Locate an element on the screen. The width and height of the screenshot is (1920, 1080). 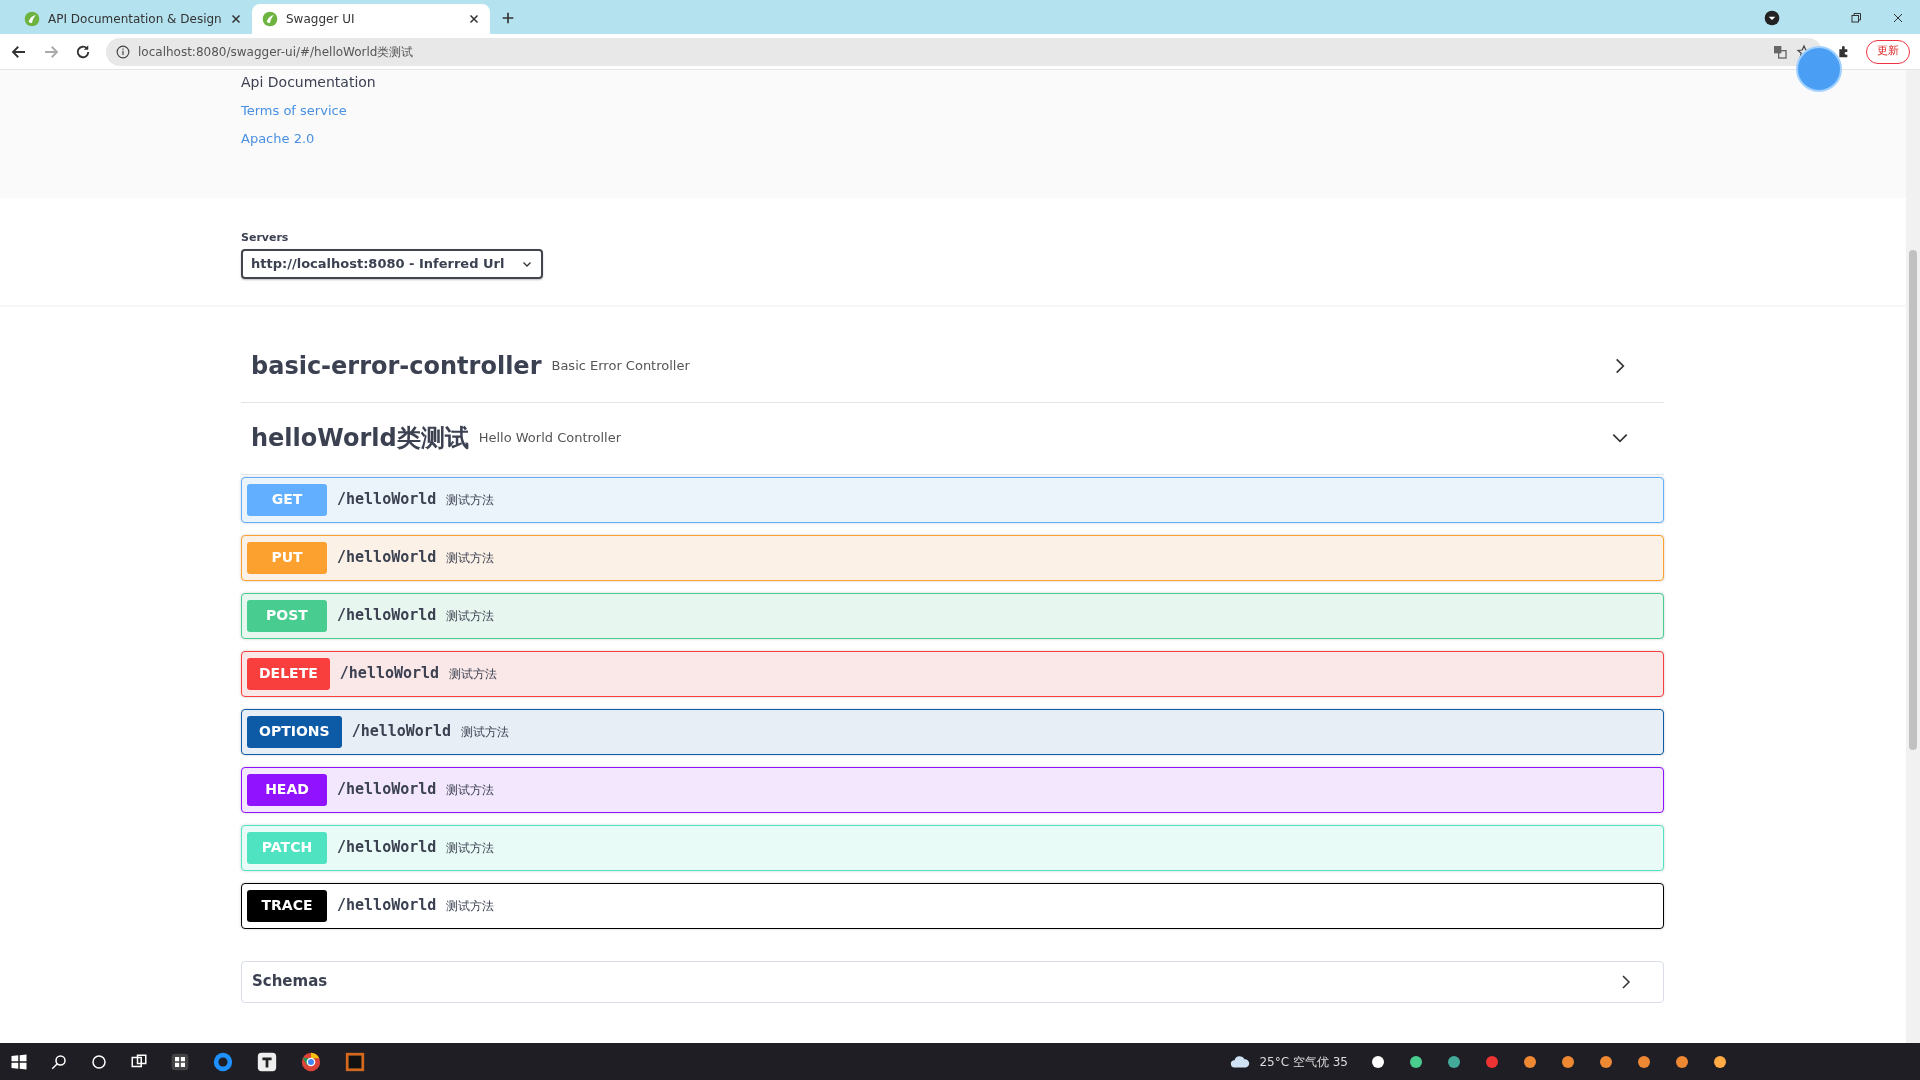
method-badge: PATCH is located at coordinates (287, 847).